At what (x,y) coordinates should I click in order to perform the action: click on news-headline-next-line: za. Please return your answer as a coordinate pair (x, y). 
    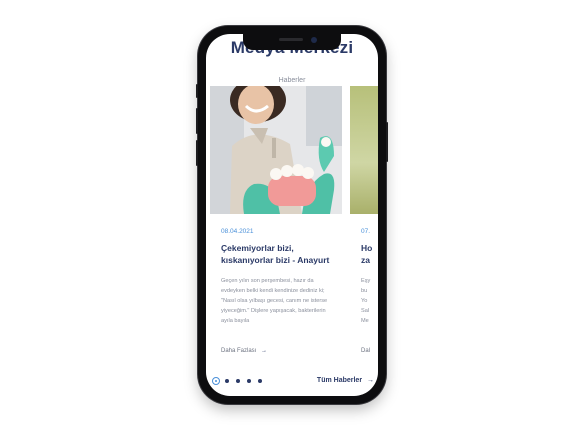
    Looking at the image, I should click on (365, 260).